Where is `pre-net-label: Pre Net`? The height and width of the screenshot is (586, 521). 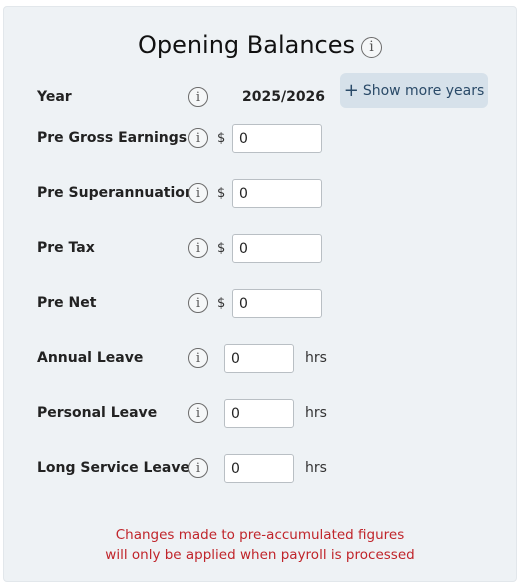 pre-net-label: Pre Net is located at coordinates (67, 303).